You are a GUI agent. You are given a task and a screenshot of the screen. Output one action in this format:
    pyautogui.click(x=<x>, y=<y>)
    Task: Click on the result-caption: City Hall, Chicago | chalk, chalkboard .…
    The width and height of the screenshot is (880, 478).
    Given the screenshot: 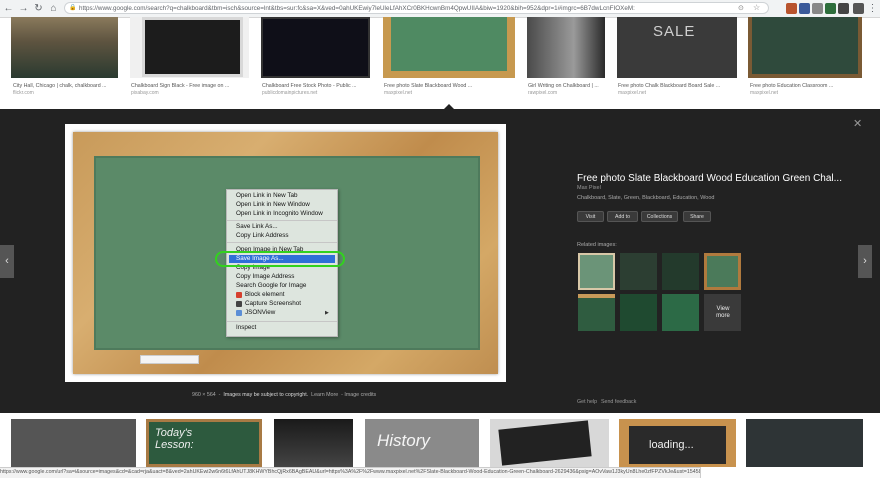 What is the action you would take?
    pyautogui.click(x=69, y=86)
    